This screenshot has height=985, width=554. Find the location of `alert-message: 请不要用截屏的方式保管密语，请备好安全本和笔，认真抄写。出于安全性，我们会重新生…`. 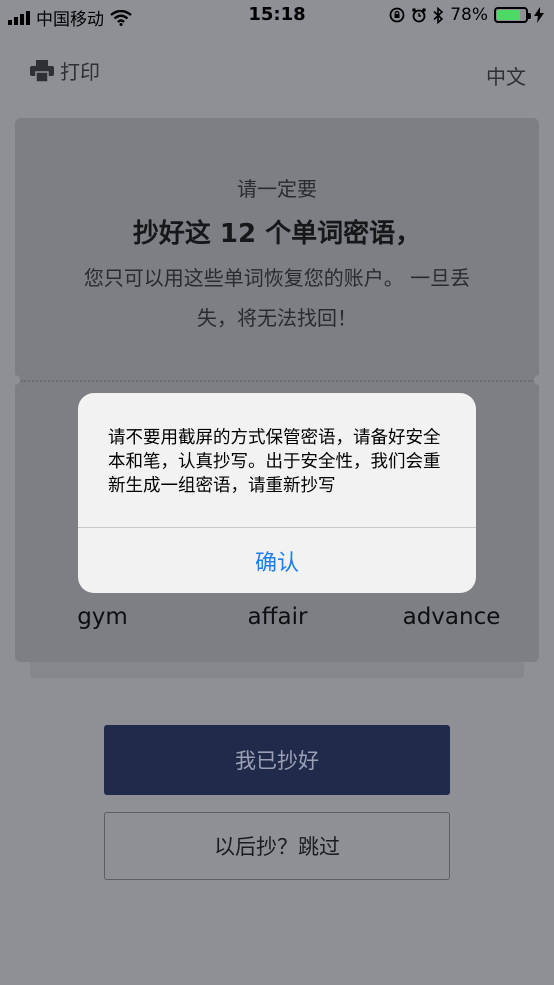

alert-message: 请不要用截屏的方式保管密语，请备好安全本和笔，认真抄写。出于安全性，我们会重新生… is located at coordinates (274, 462).